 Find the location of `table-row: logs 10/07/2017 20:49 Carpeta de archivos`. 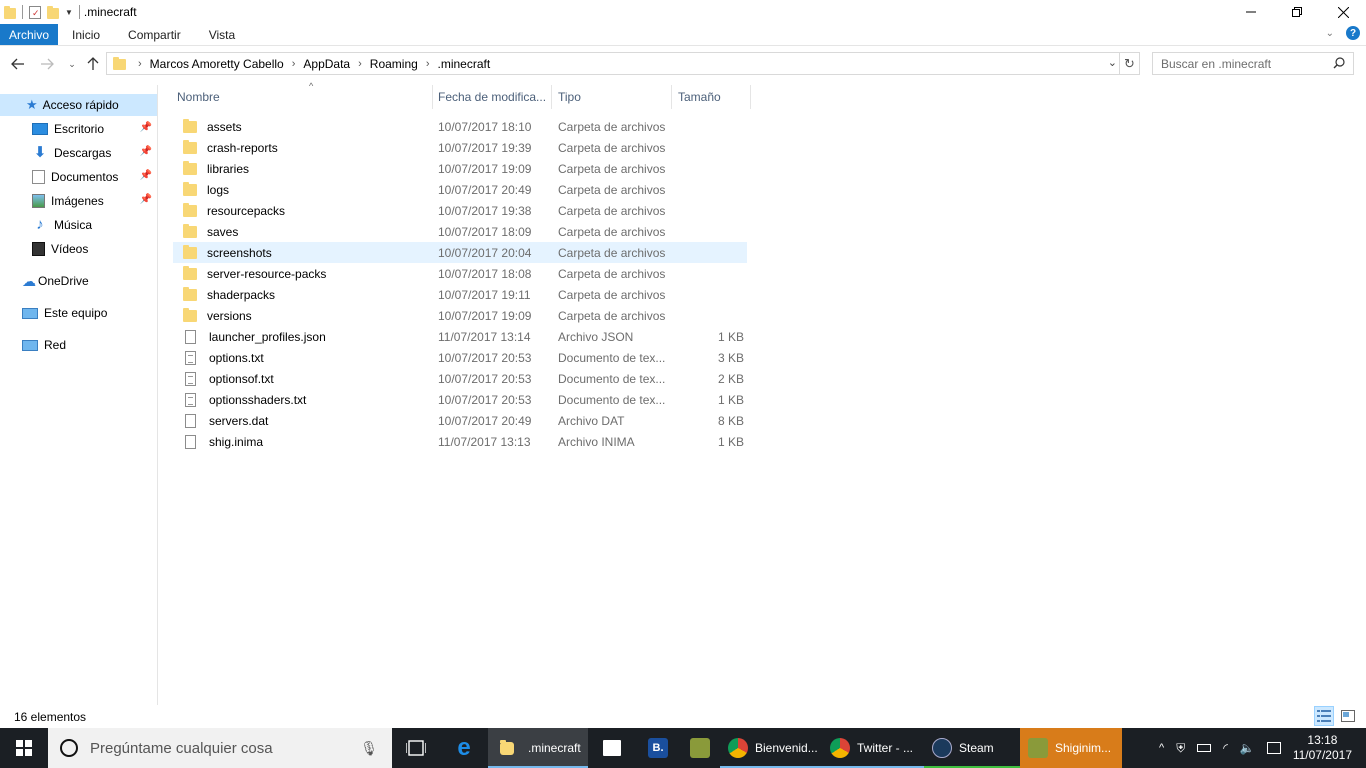

table-row: logs 10/07/2017 20:49 Carpeta de archivos is located at coordinates (460, 189).